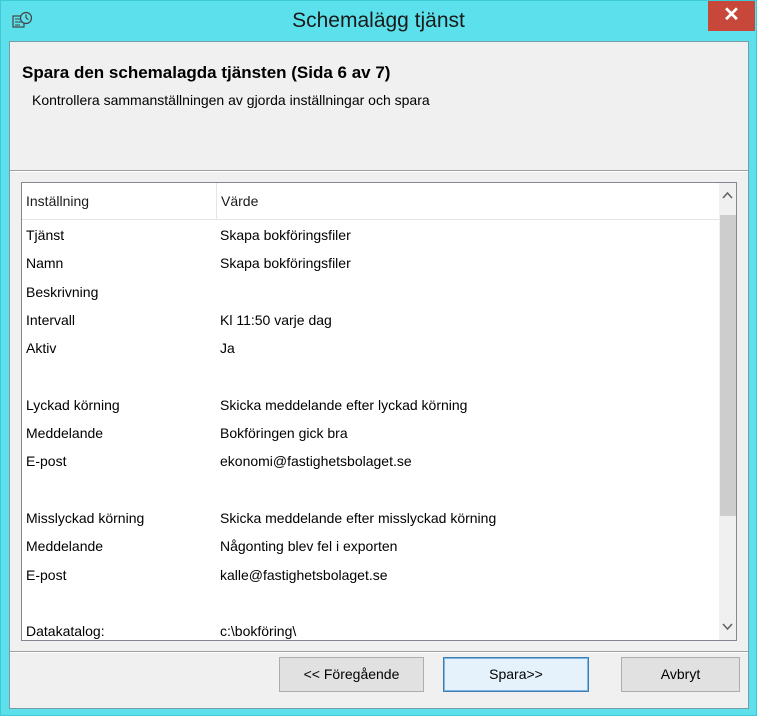  Describe the element at coordinates (119, 201) in the screenshot. I see `column-header-setting: Inställning` at that location.